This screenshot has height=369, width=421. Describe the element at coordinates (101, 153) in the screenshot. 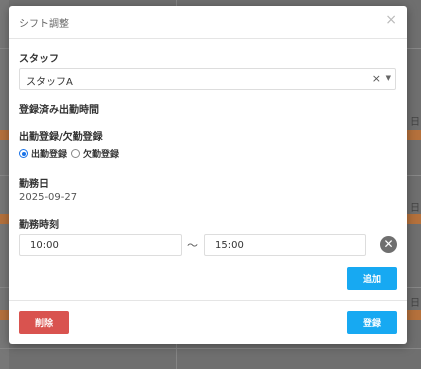

I see `radio-absent-label: 欠勤登録` at that location.